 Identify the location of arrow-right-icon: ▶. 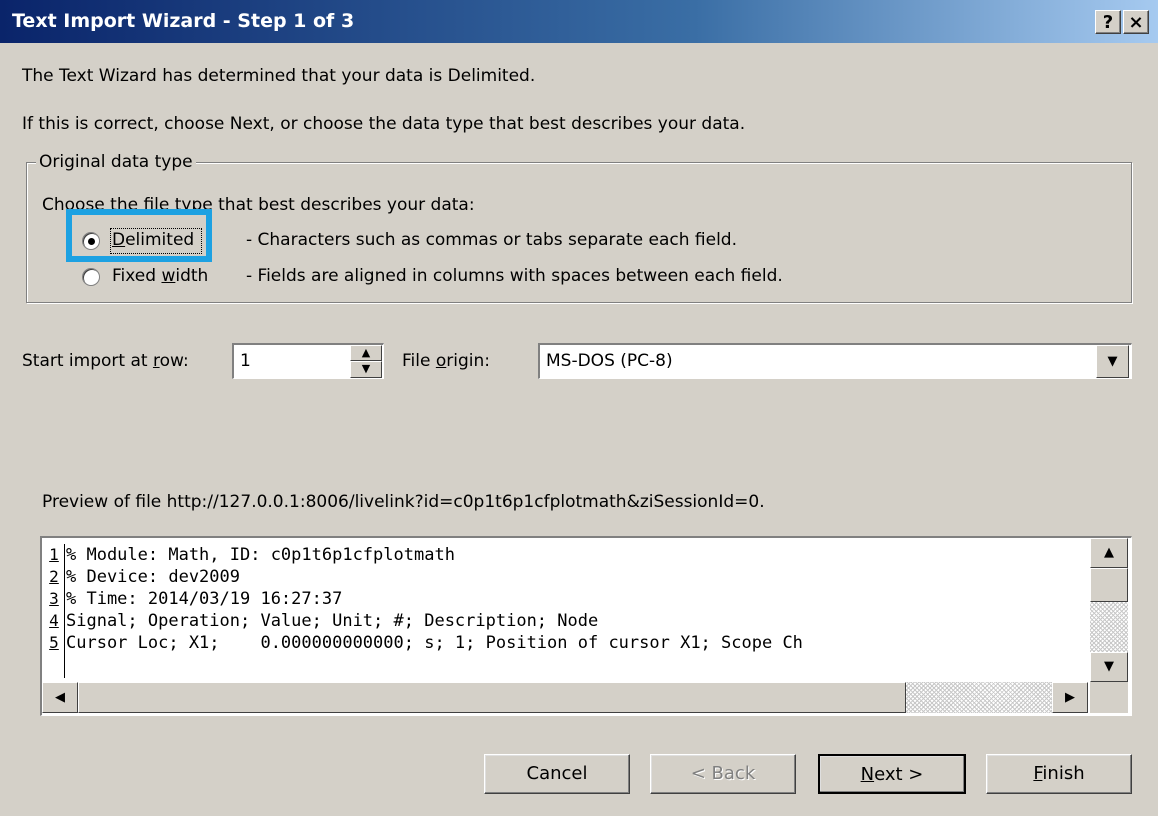
(1070, 697).